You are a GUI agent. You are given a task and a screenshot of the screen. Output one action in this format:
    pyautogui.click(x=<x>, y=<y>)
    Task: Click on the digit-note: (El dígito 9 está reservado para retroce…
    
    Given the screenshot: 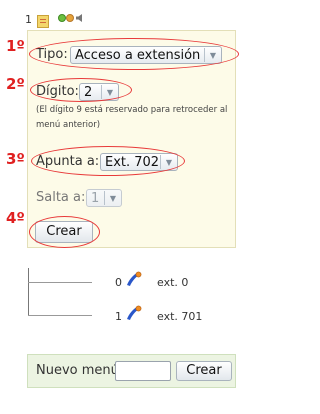 What is the action you would take?
    pyautogui.click(x=132, y=117)
    